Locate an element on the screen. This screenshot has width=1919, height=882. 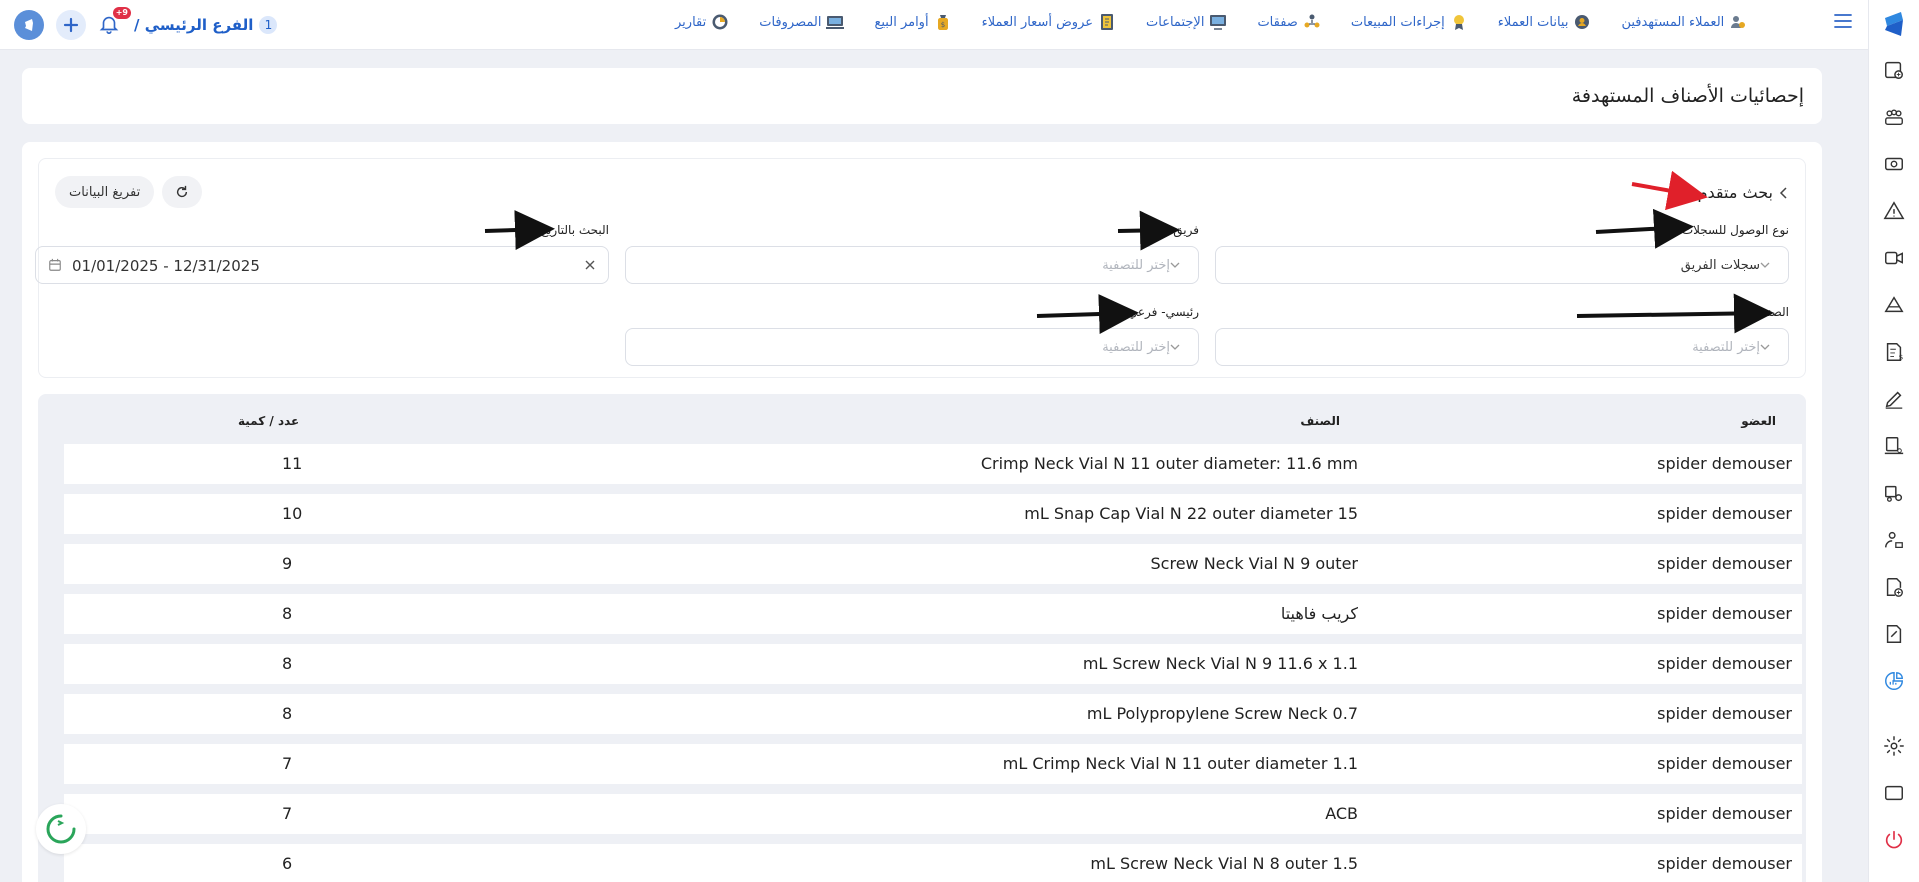
annotation-arrows is located at coordinates (1129, 252).